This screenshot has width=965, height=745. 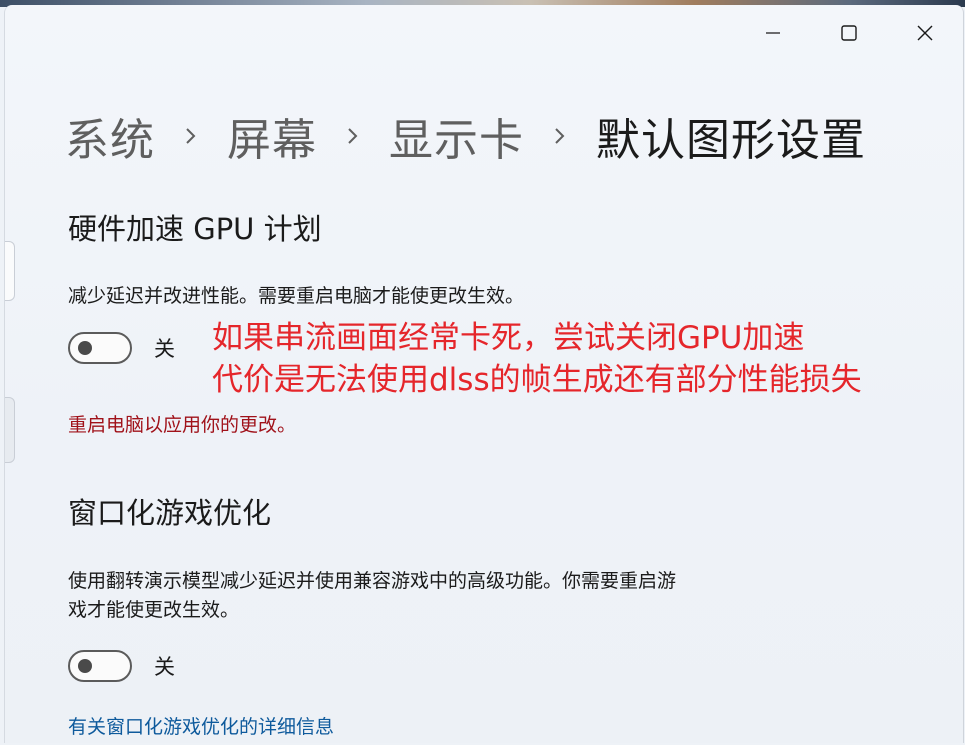 I want to click on maximize-button, so click(x=849, y=33).